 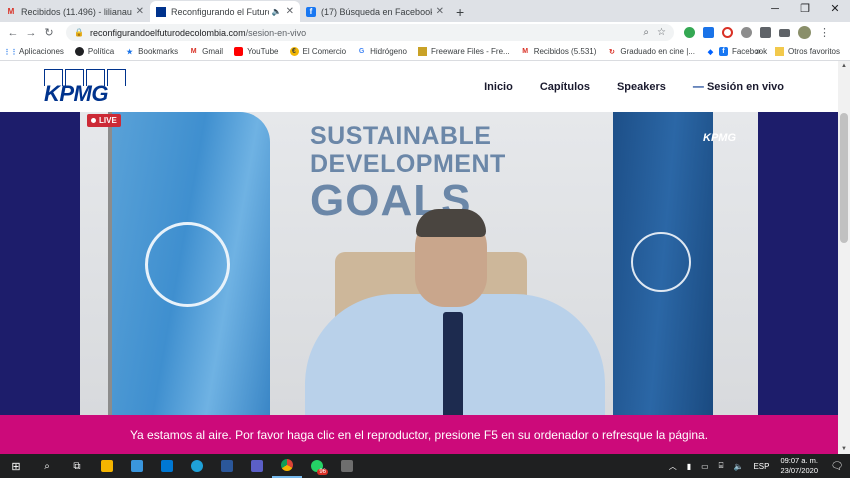 What do you see at coordinates (824, 32) in the screenshot?
I see `menu-icon: ⋮` at bounding box center [824, 32].